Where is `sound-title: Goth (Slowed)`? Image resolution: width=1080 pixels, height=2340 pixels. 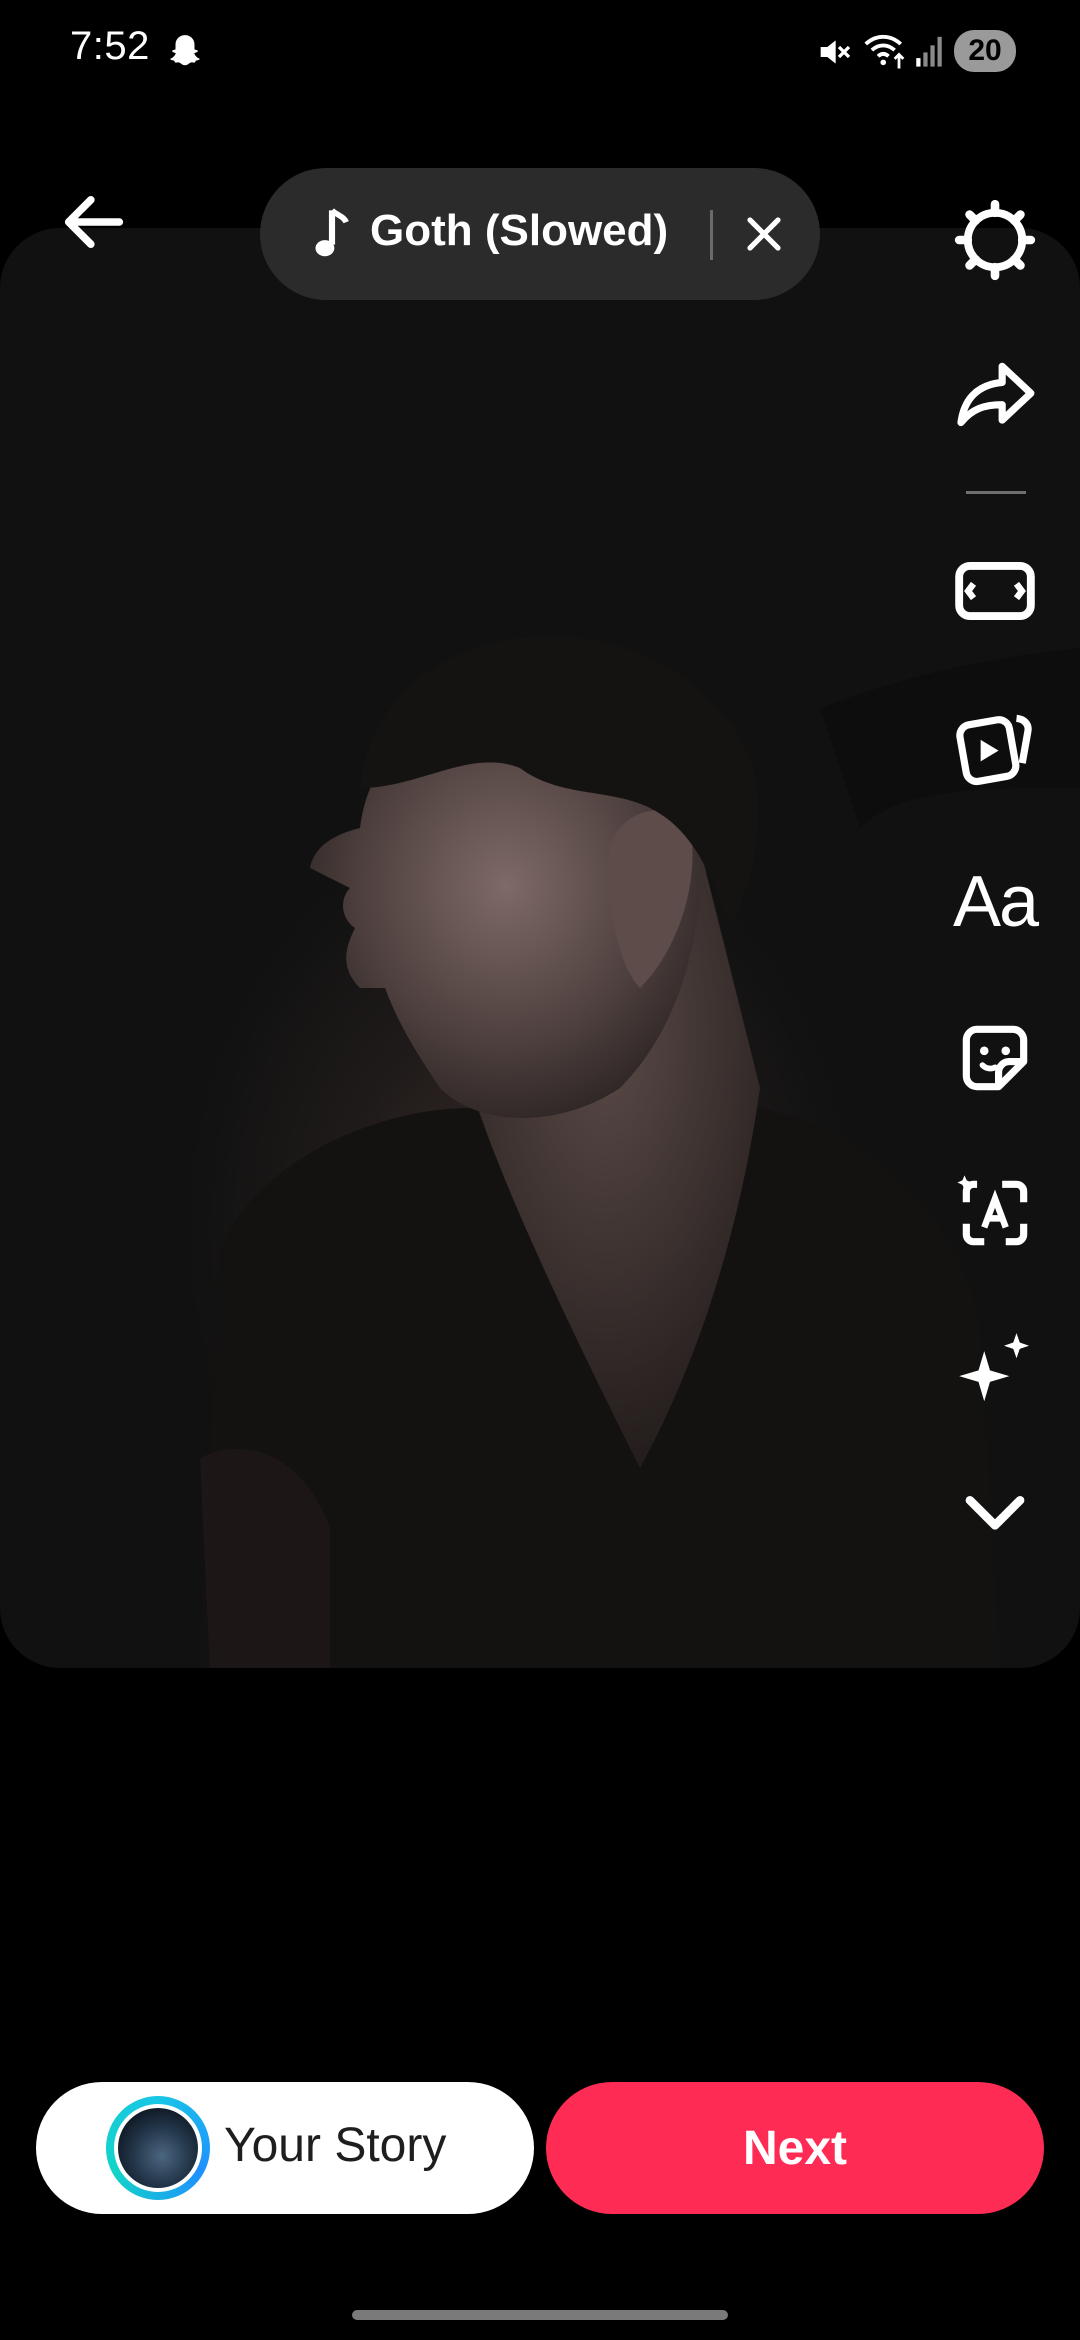 sound-title: Goth (Slowed) is located at coordinates (519, 230).